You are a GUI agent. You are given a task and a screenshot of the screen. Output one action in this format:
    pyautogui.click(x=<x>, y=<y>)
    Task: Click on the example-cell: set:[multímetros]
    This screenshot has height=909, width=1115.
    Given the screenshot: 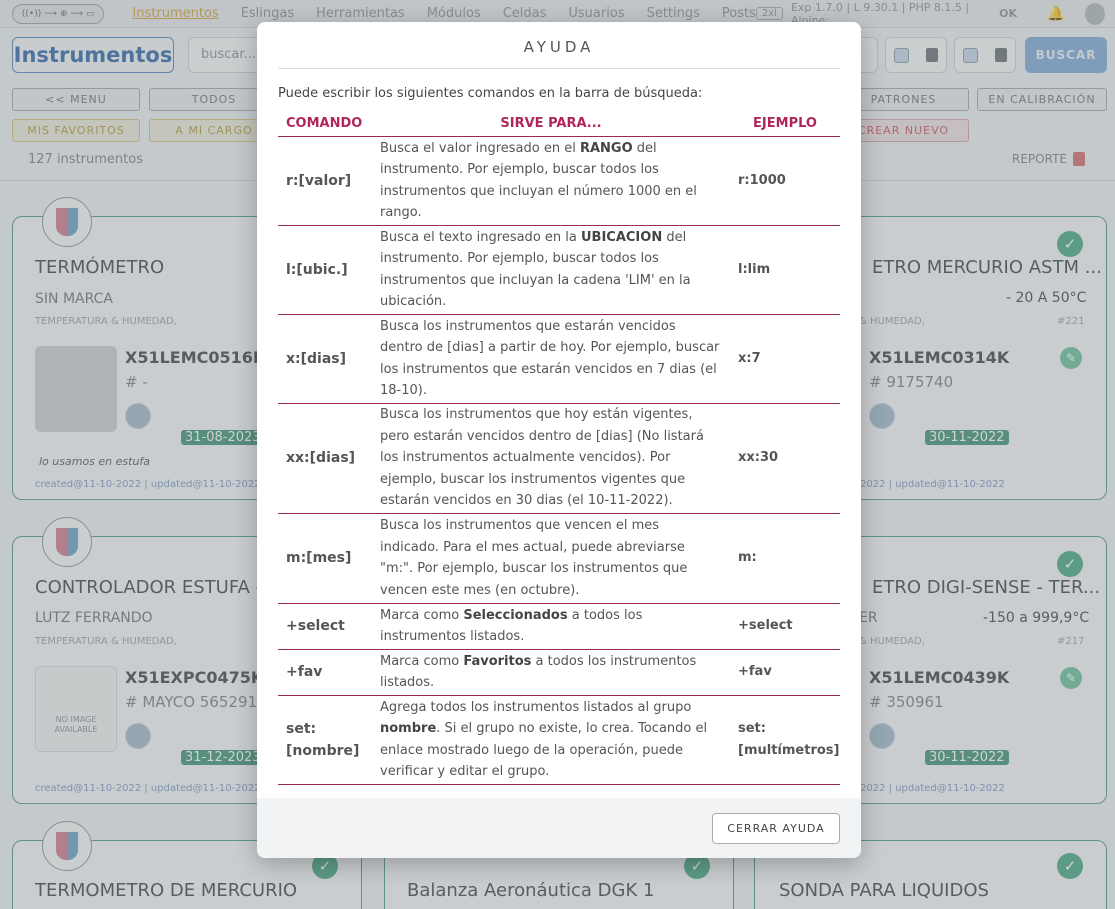 What is the action you would take?
    pyautogui.click(x=785, y=740)
    